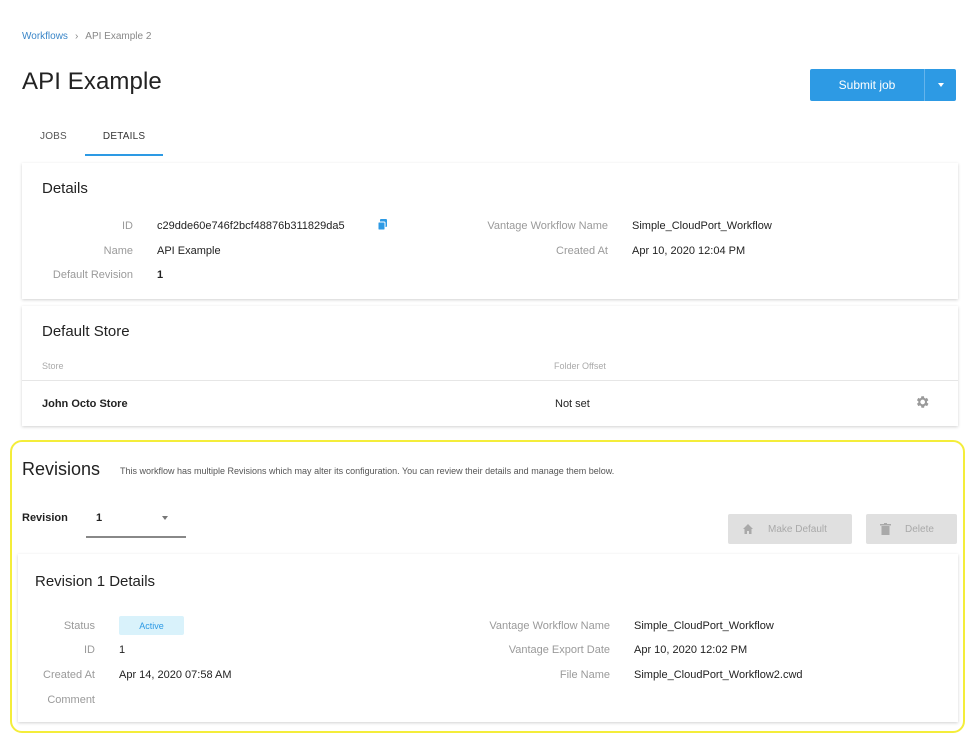 The image size is (977, 734). I want to click on revision-id-value: 1, so click(122, 650).